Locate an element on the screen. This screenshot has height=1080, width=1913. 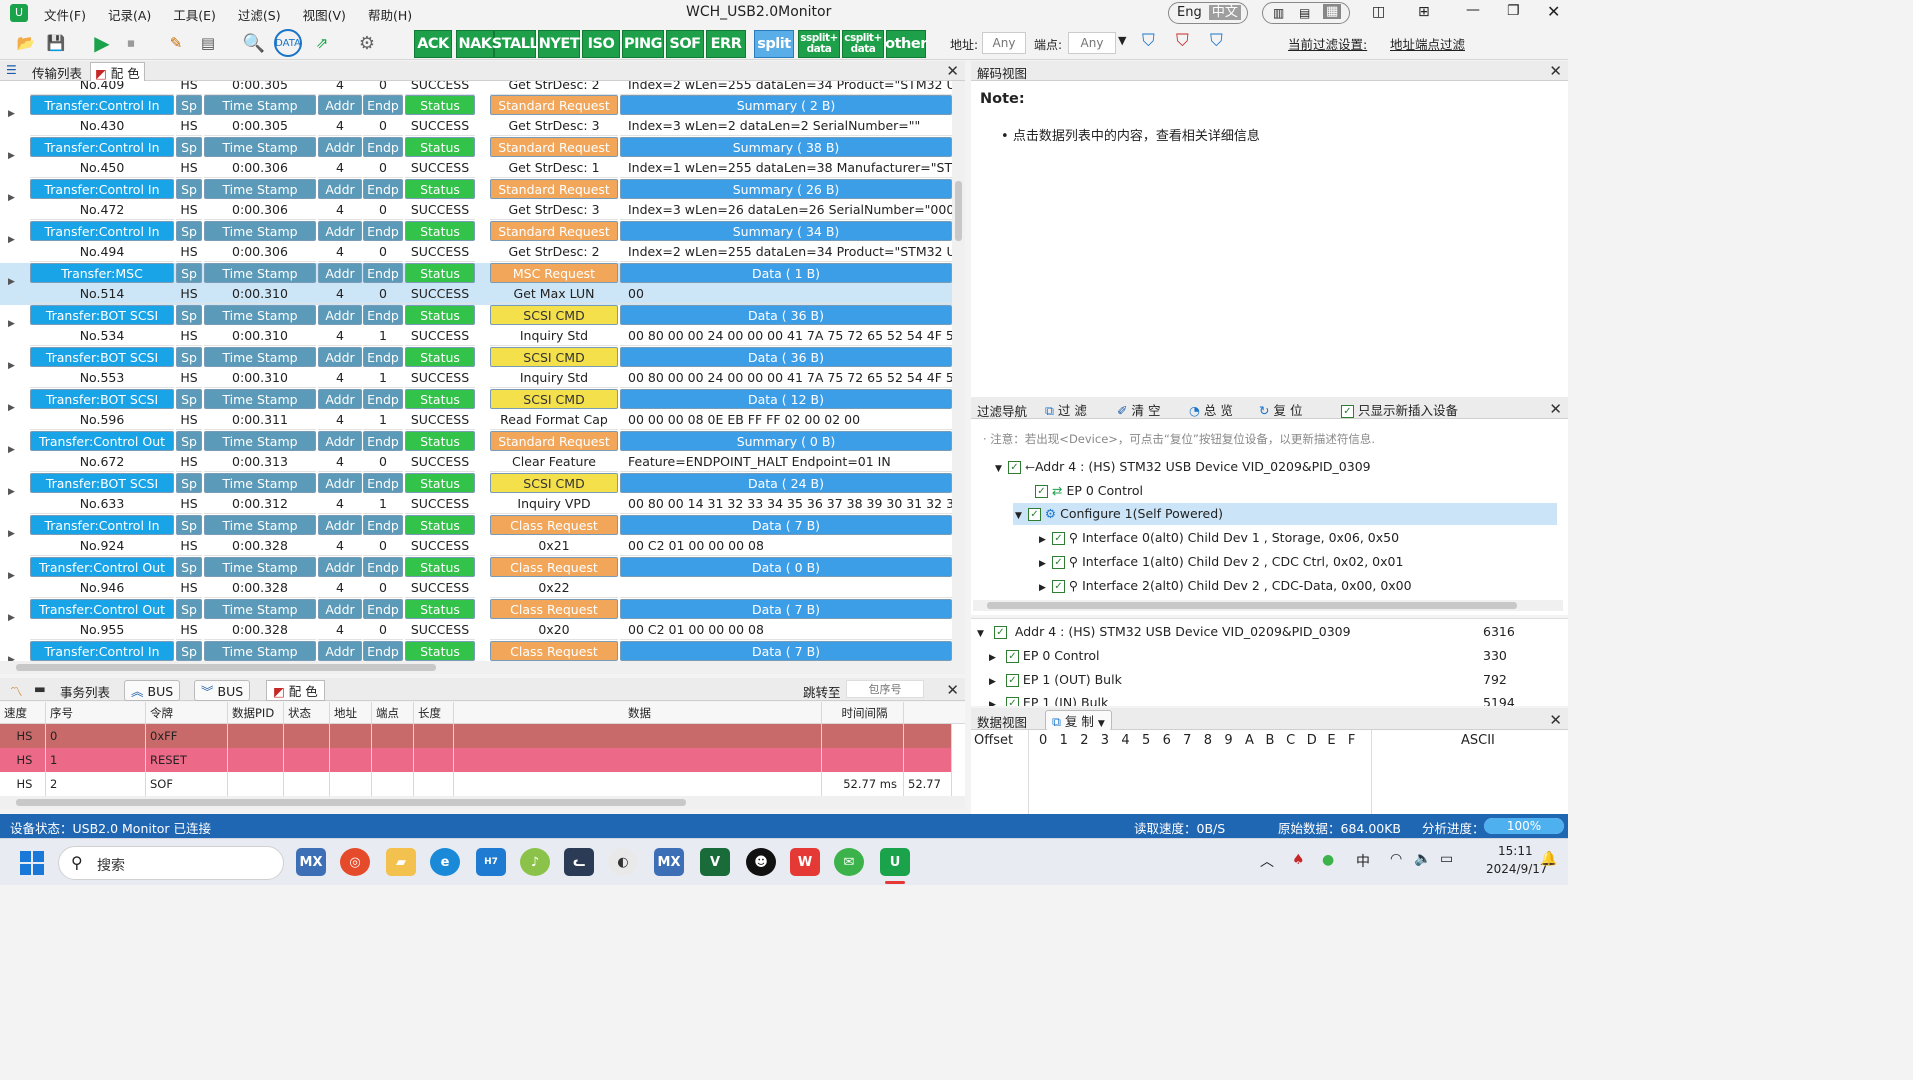
filter-nyet-button: NYET is located at coordinates (559, 44).